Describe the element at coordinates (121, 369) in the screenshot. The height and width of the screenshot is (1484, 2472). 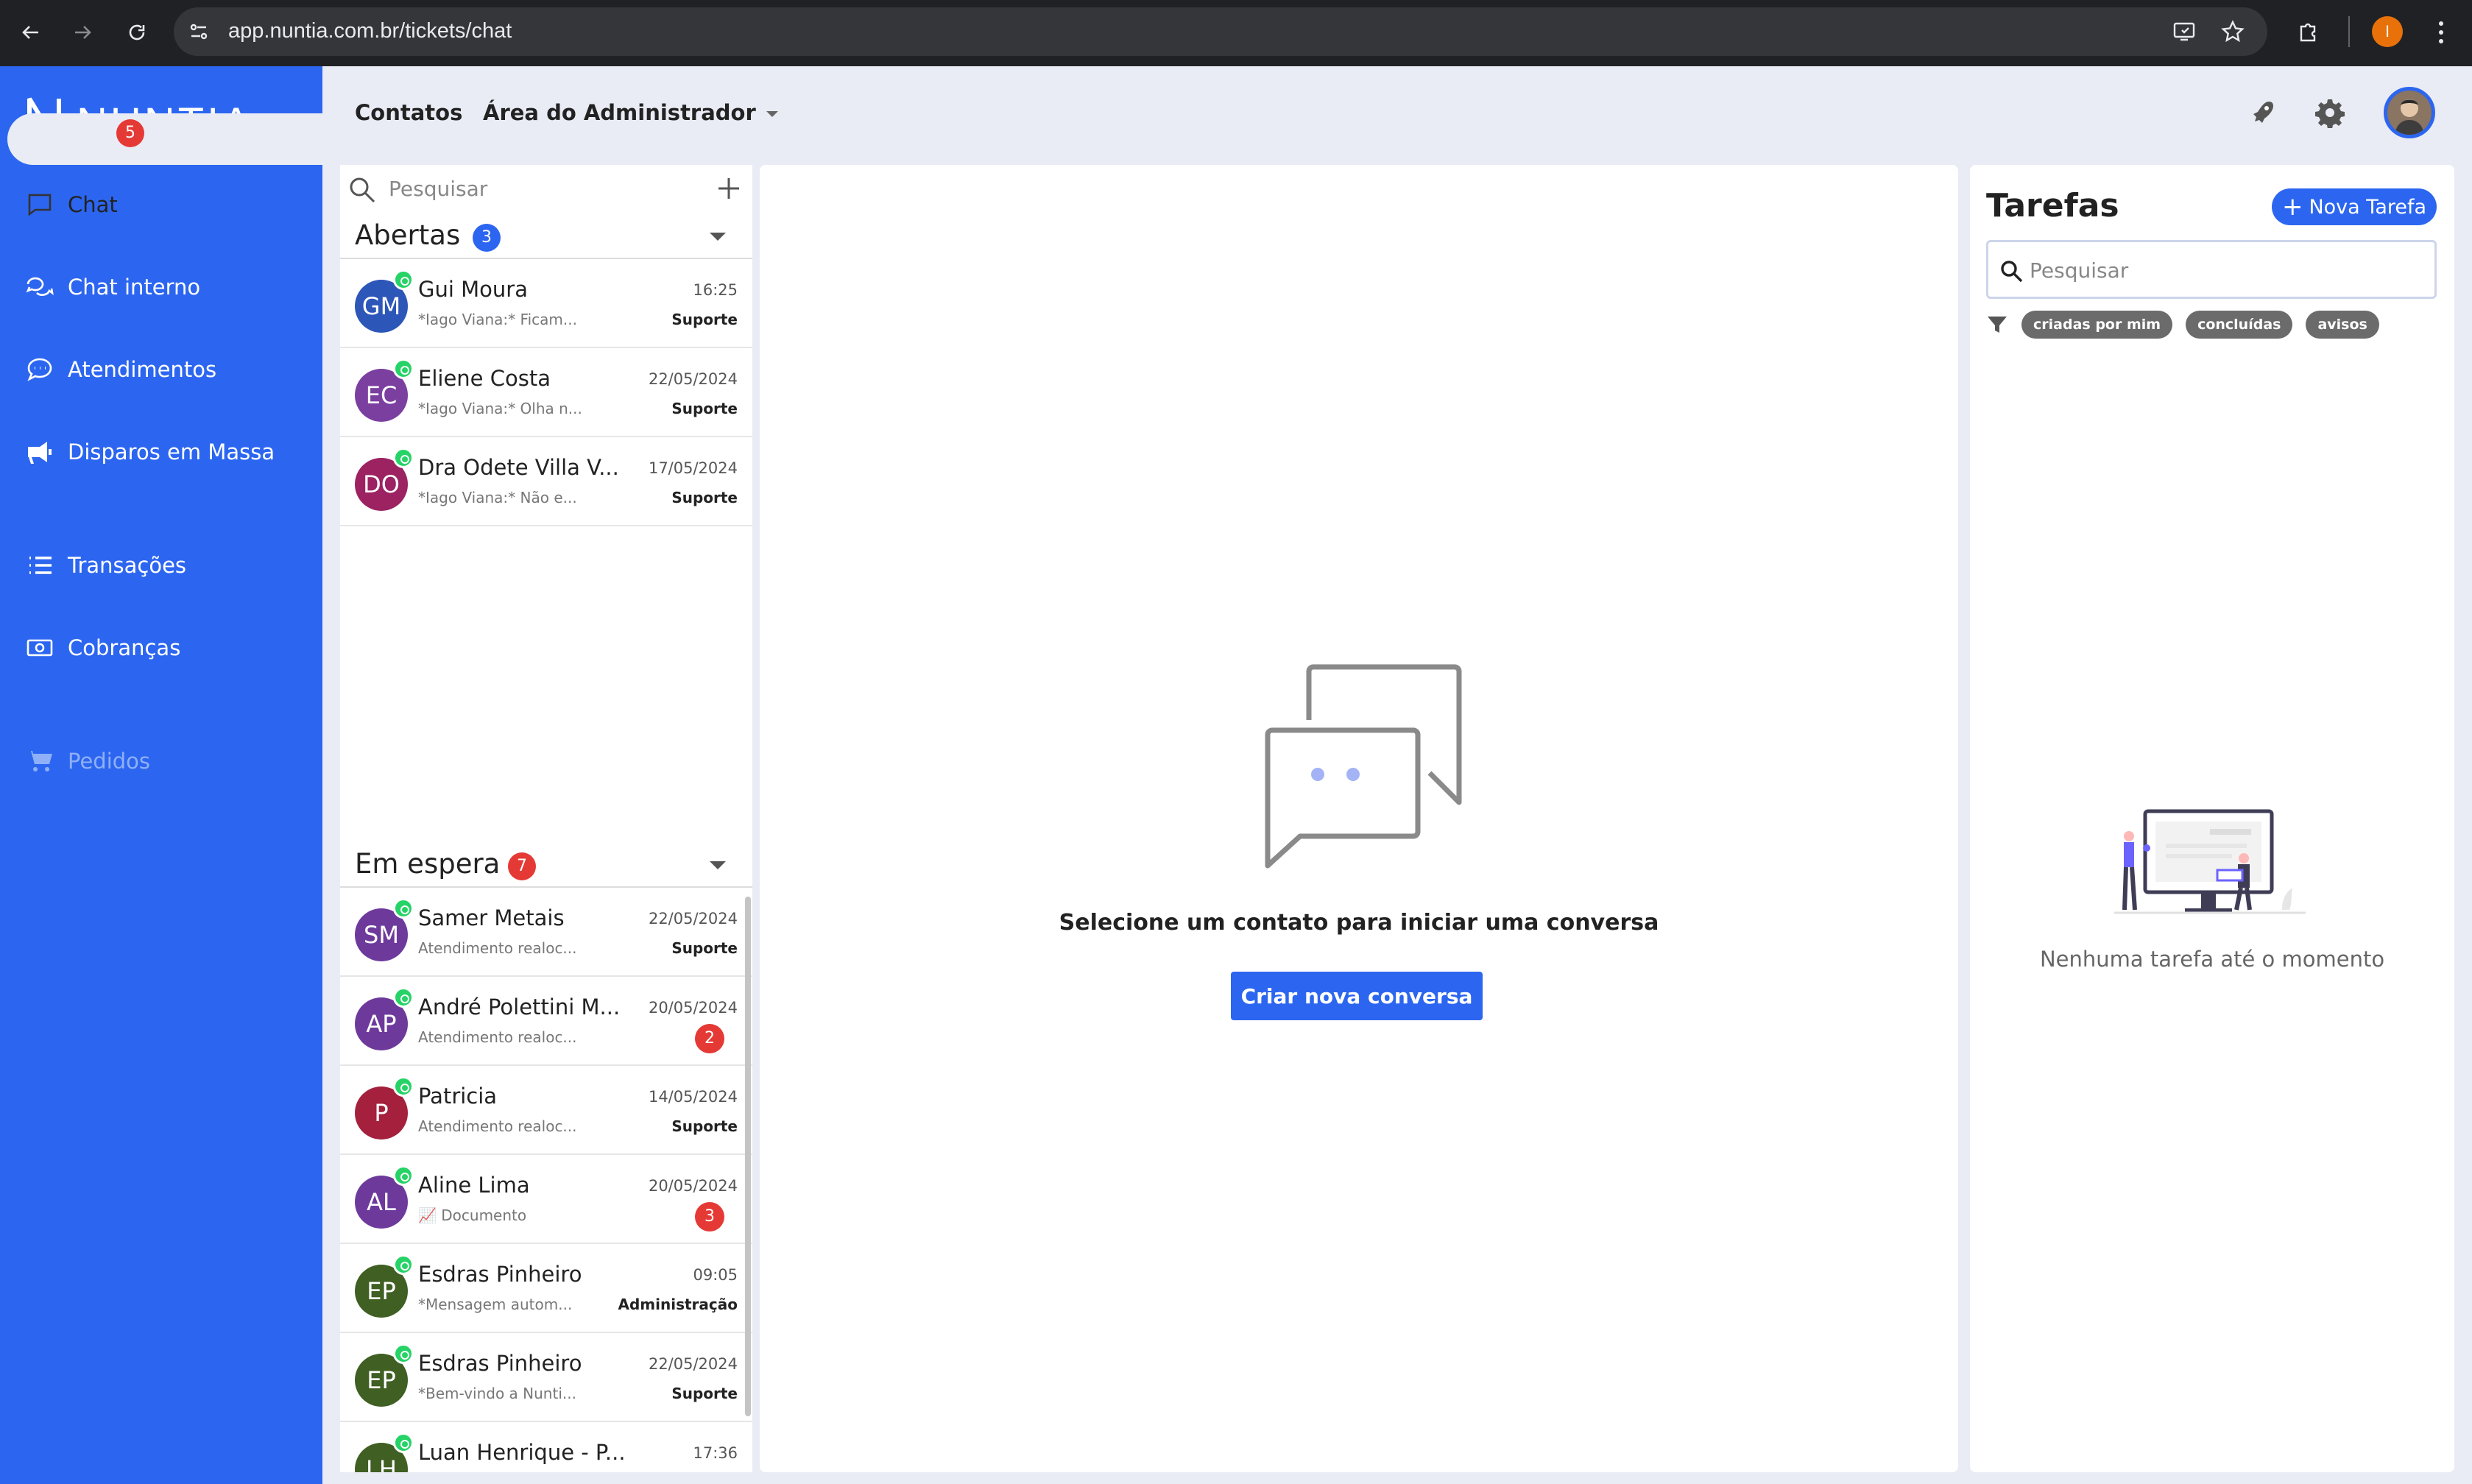
I see `sidebar-item-atendimentos: Atendimentos` at that location.